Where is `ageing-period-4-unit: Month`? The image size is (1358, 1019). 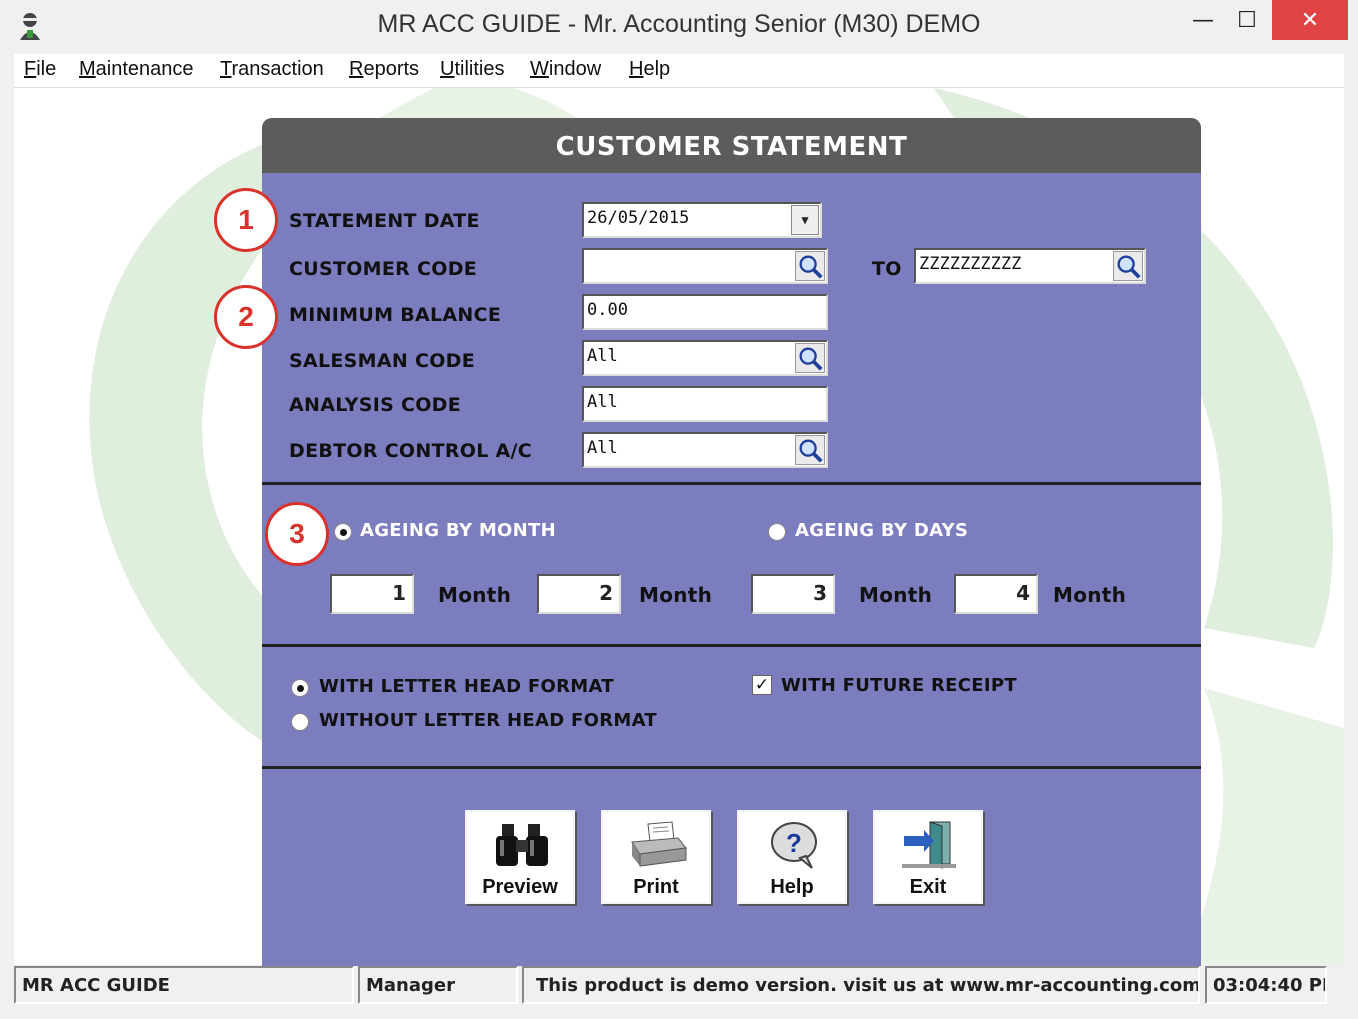 ageing-period-4-unit: Month is located at coordinates (1090, 595).